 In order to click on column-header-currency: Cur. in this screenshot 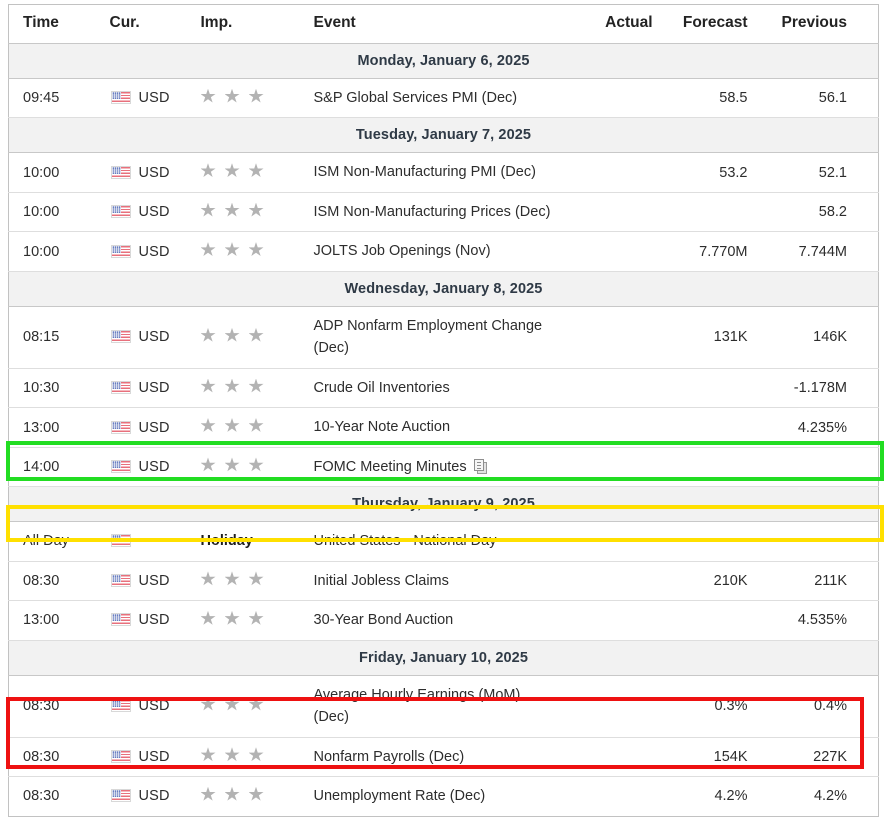, I will do `click(153, 24)`.